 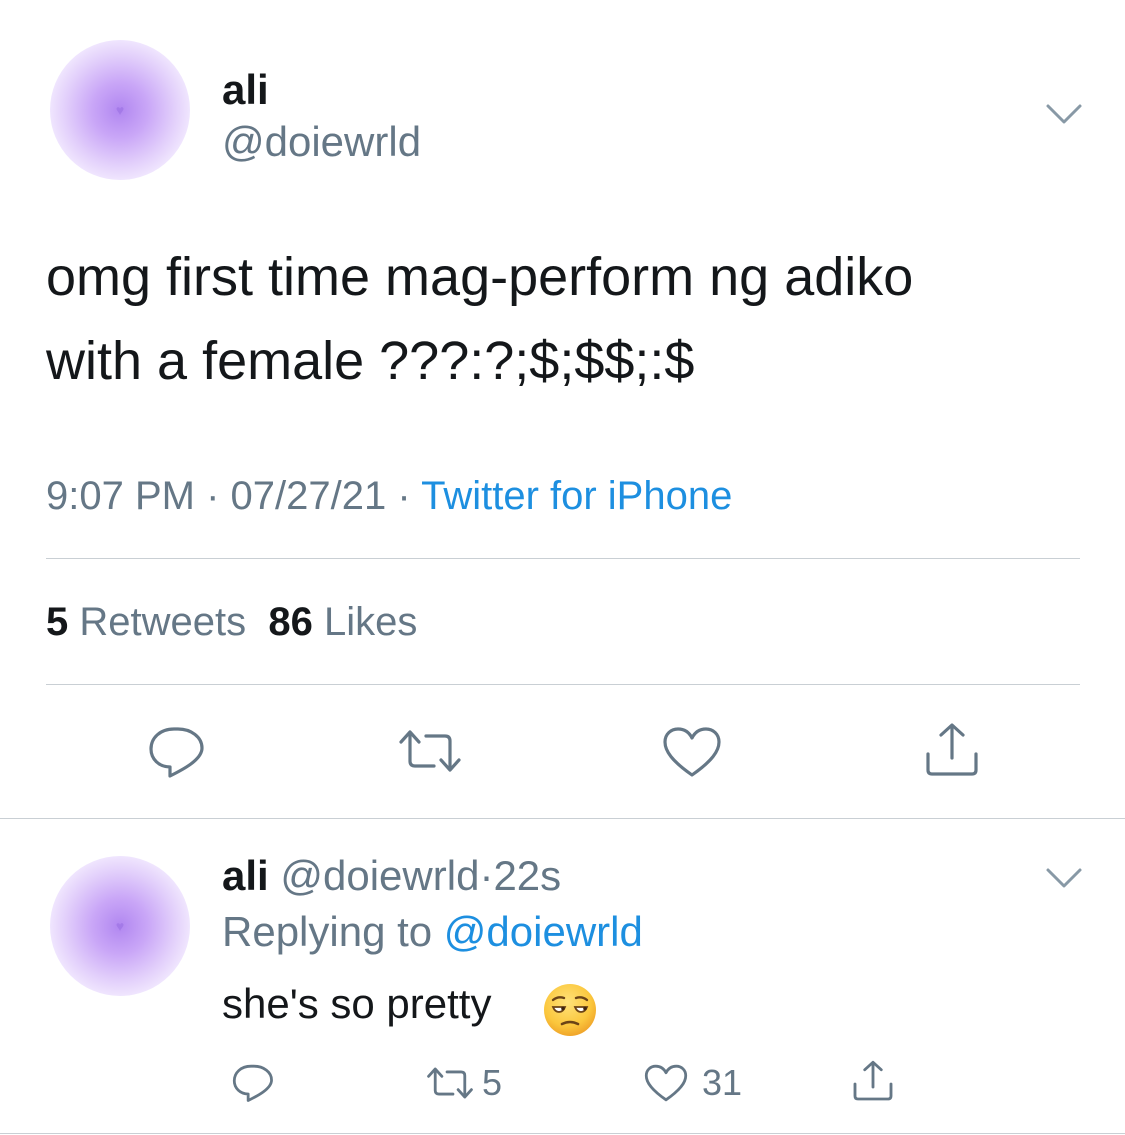 I want to click on likes-count: 86, so click(x=290, y=622).